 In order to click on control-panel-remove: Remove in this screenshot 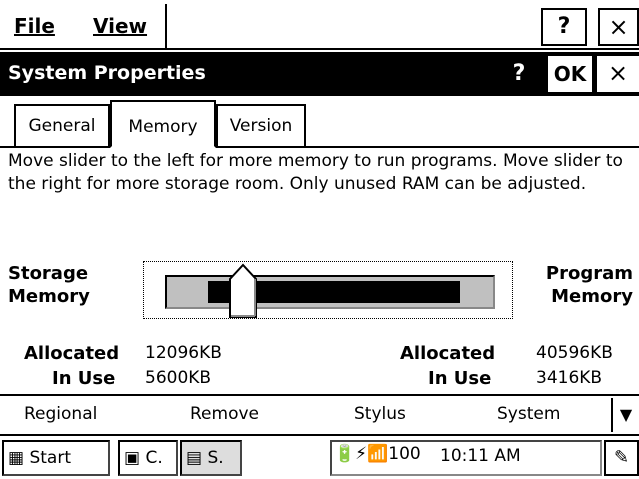, I will do `click(224, 414)`.